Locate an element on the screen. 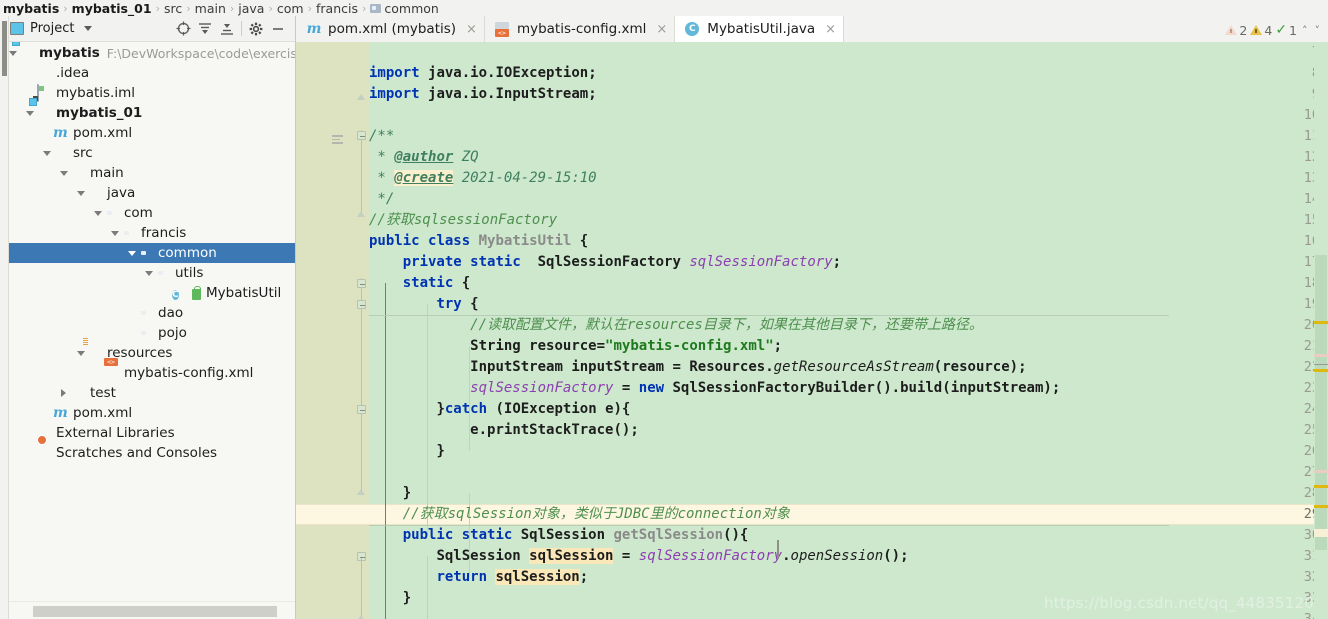 The height and width of the screenshot is (619, 1328). code-line: return sqlSession; is located at coordinates (848, 577).